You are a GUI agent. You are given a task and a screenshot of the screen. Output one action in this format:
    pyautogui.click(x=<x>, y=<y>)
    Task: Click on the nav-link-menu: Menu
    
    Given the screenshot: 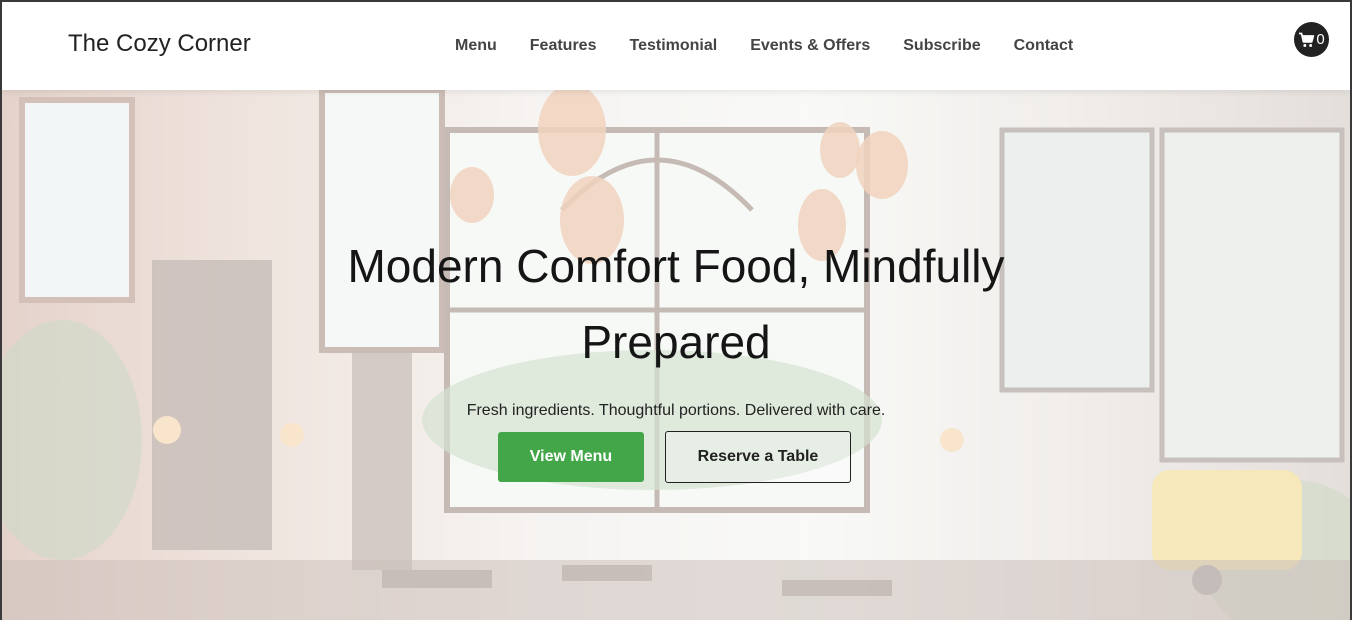 What is the action you would take?
    pyautogui.click(x=476, y=46)
    